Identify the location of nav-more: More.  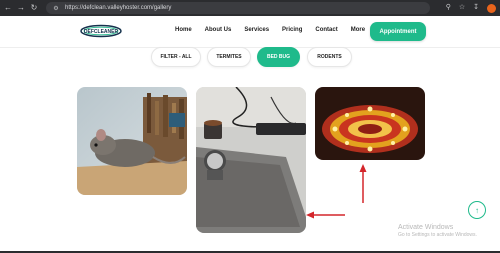
(358, 30).